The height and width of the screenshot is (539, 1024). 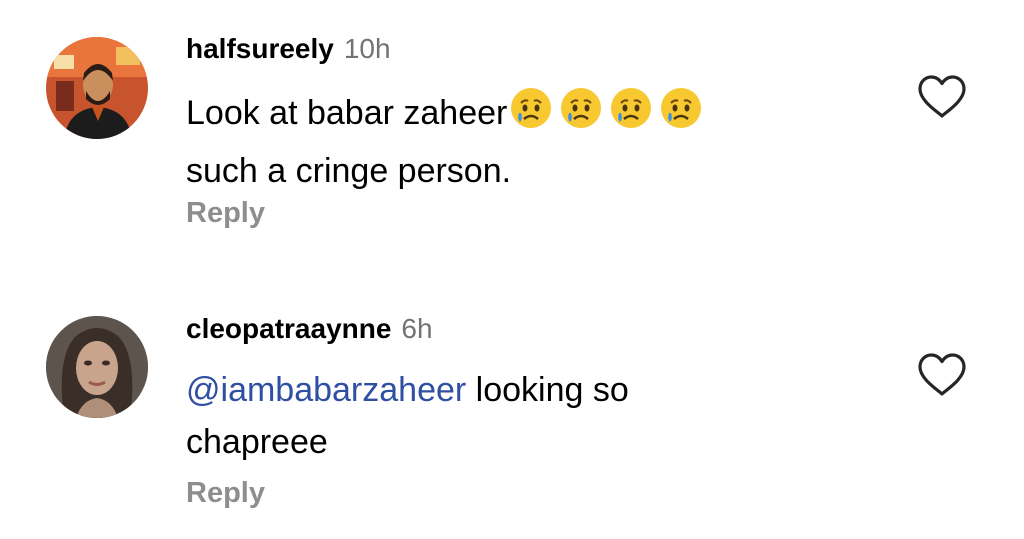 What do you see at coordinates (609, 115) in the screenshot?
I see `emoji-group` at bounding box center [609, 115].